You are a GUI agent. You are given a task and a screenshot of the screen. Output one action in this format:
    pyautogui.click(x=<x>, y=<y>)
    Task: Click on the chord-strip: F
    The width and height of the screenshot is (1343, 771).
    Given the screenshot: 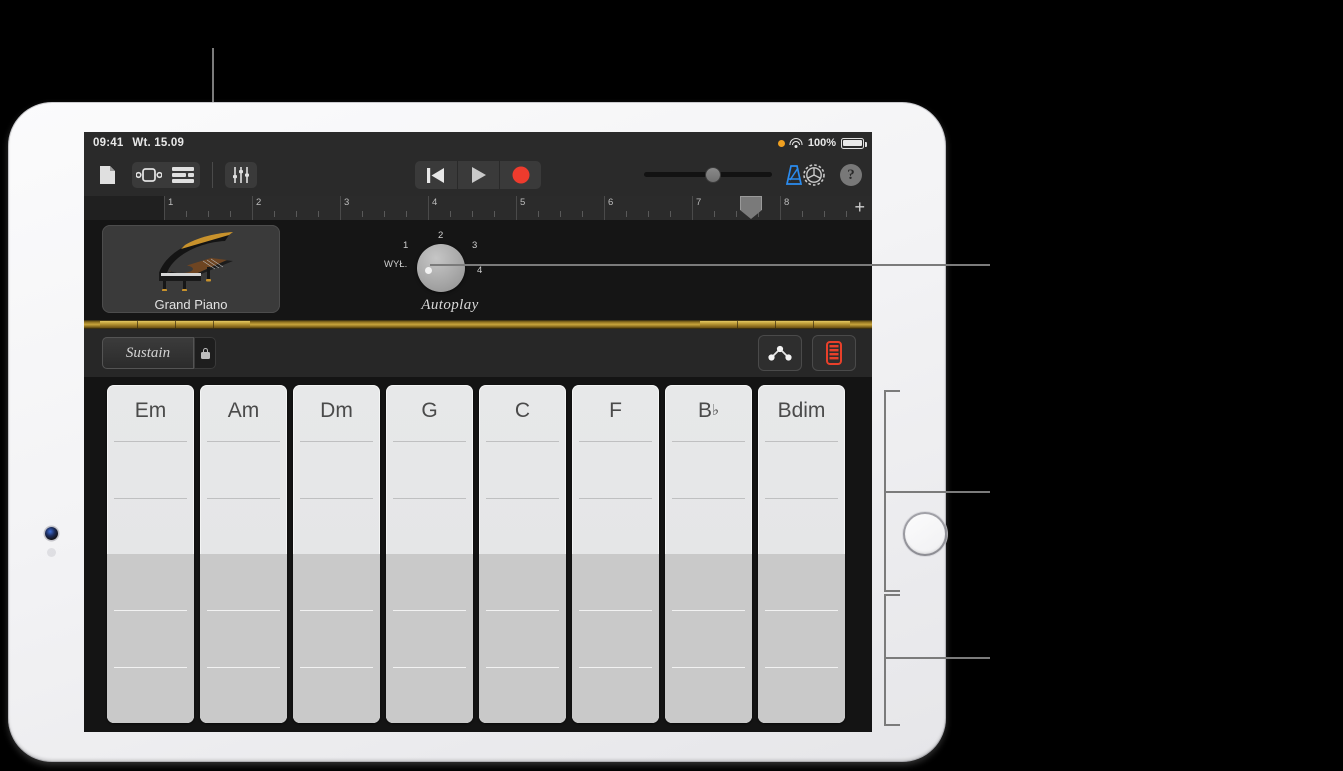 What is the action you would take?
    pyautogui.click(x=615, y=554)
    